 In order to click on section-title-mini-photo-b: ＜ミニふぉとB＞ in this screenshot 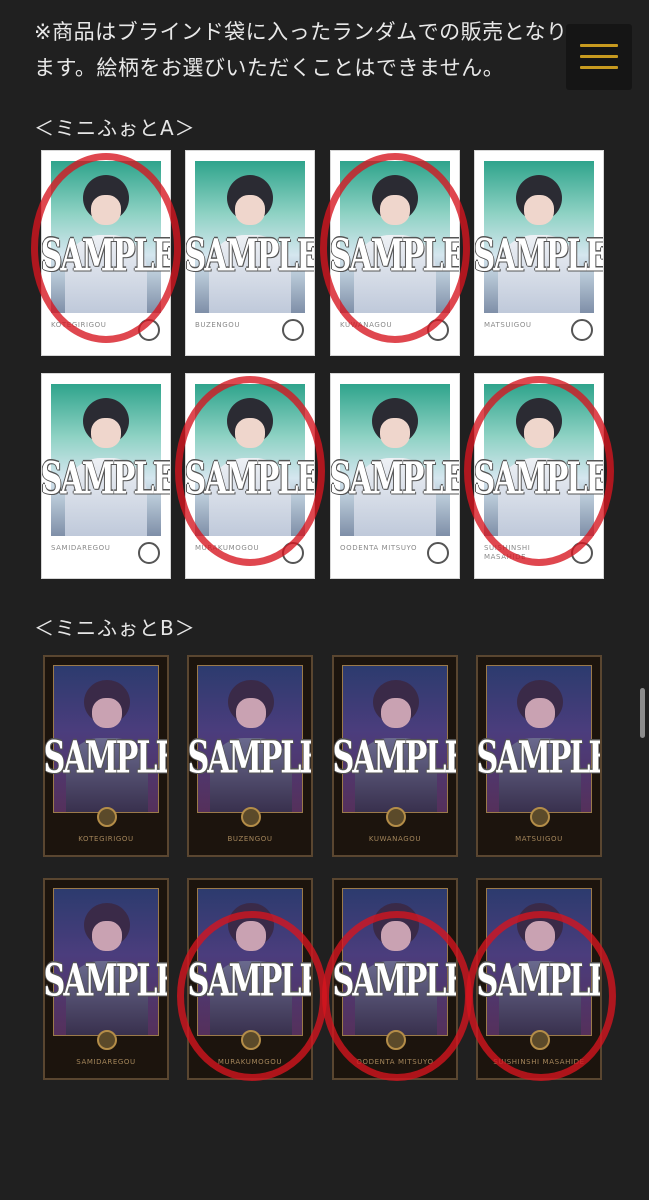, I will do `click(115, 628)`.